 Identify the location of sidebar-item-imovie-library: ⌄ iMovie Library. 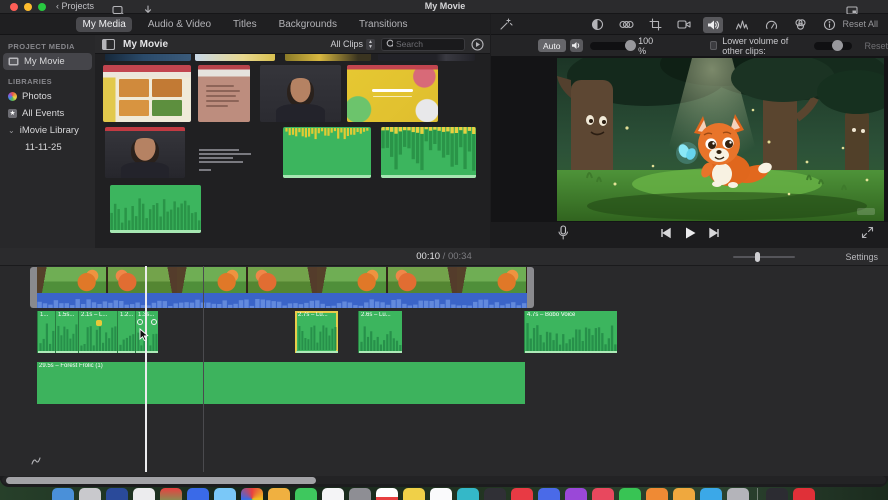
(47, 130).